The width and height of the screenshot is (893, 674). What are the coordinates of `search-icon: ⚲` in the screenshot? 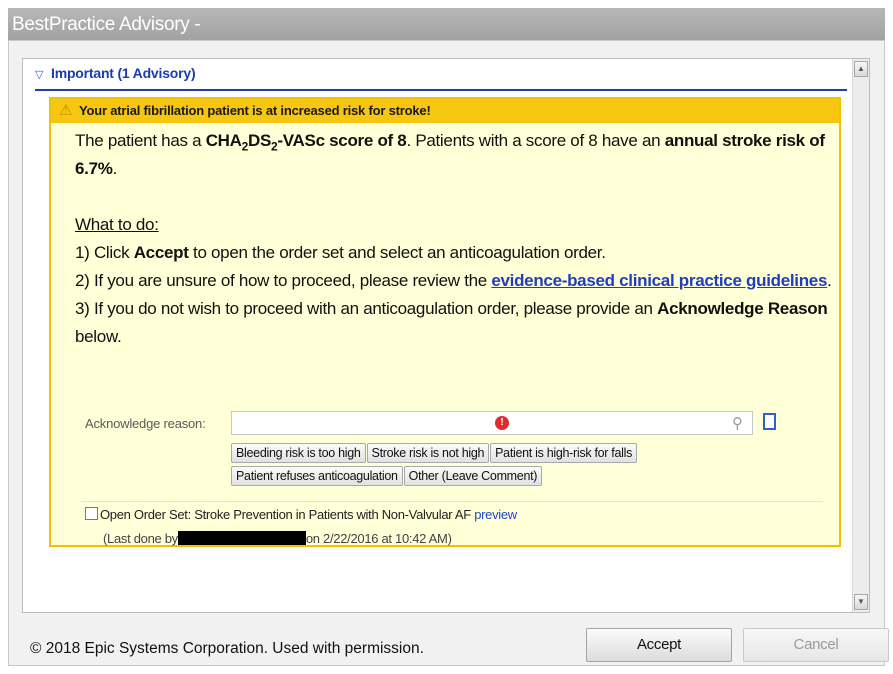 It's located at (737, 423).